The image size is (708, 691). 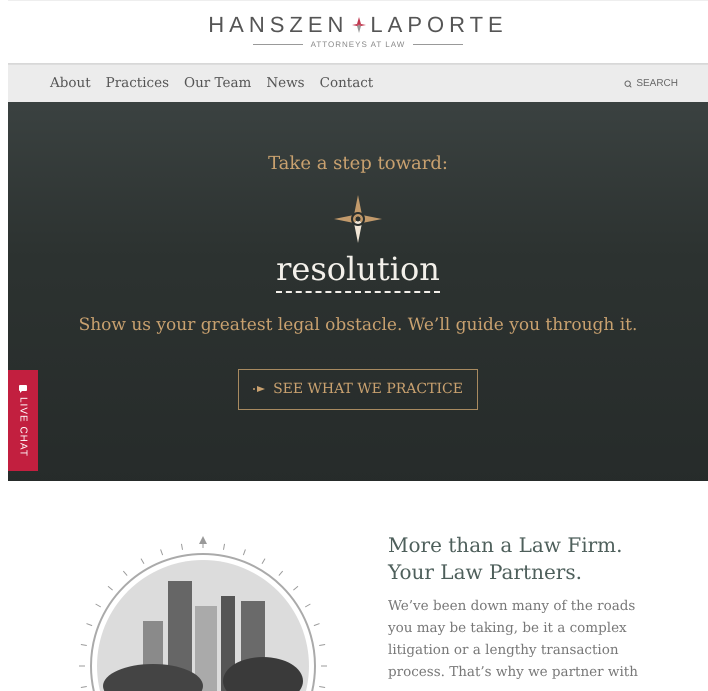 I want to click on search-icon, so click(x=628, y=84).